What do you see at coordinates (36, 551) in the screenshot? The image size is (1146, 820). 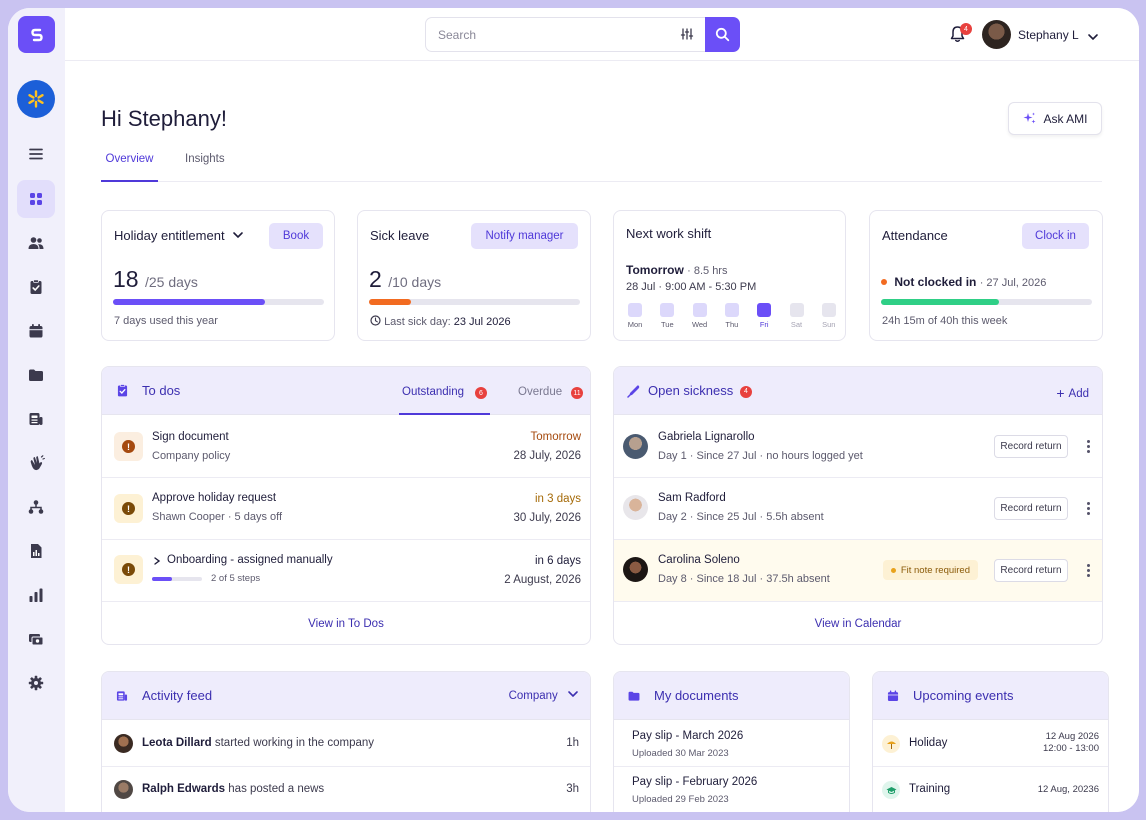 I see `sidebar-item-reports` at bounding box center [36, 551].